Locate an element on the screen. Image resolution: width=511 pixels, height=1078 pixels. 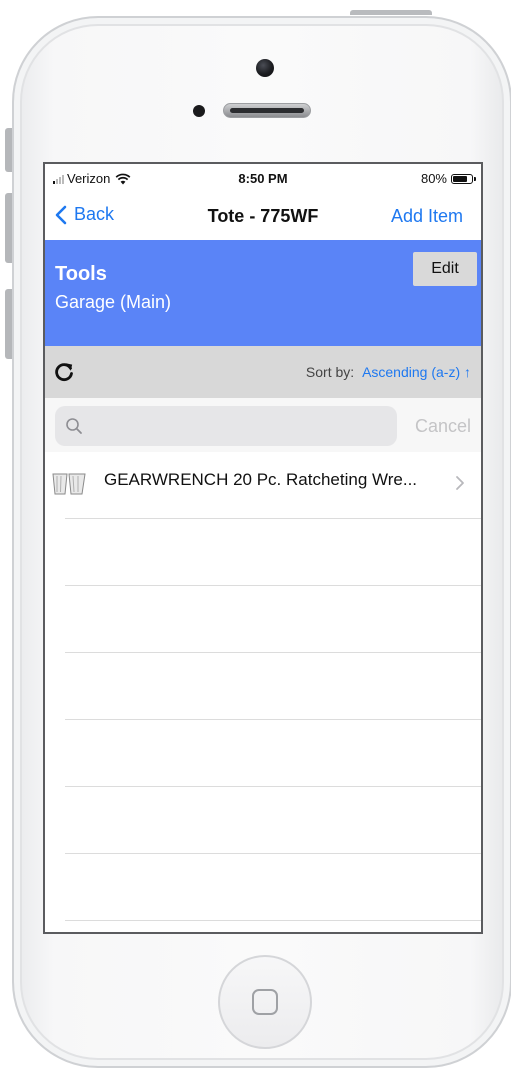
sort-label: Sort by: is located at coordinates (330, 372).